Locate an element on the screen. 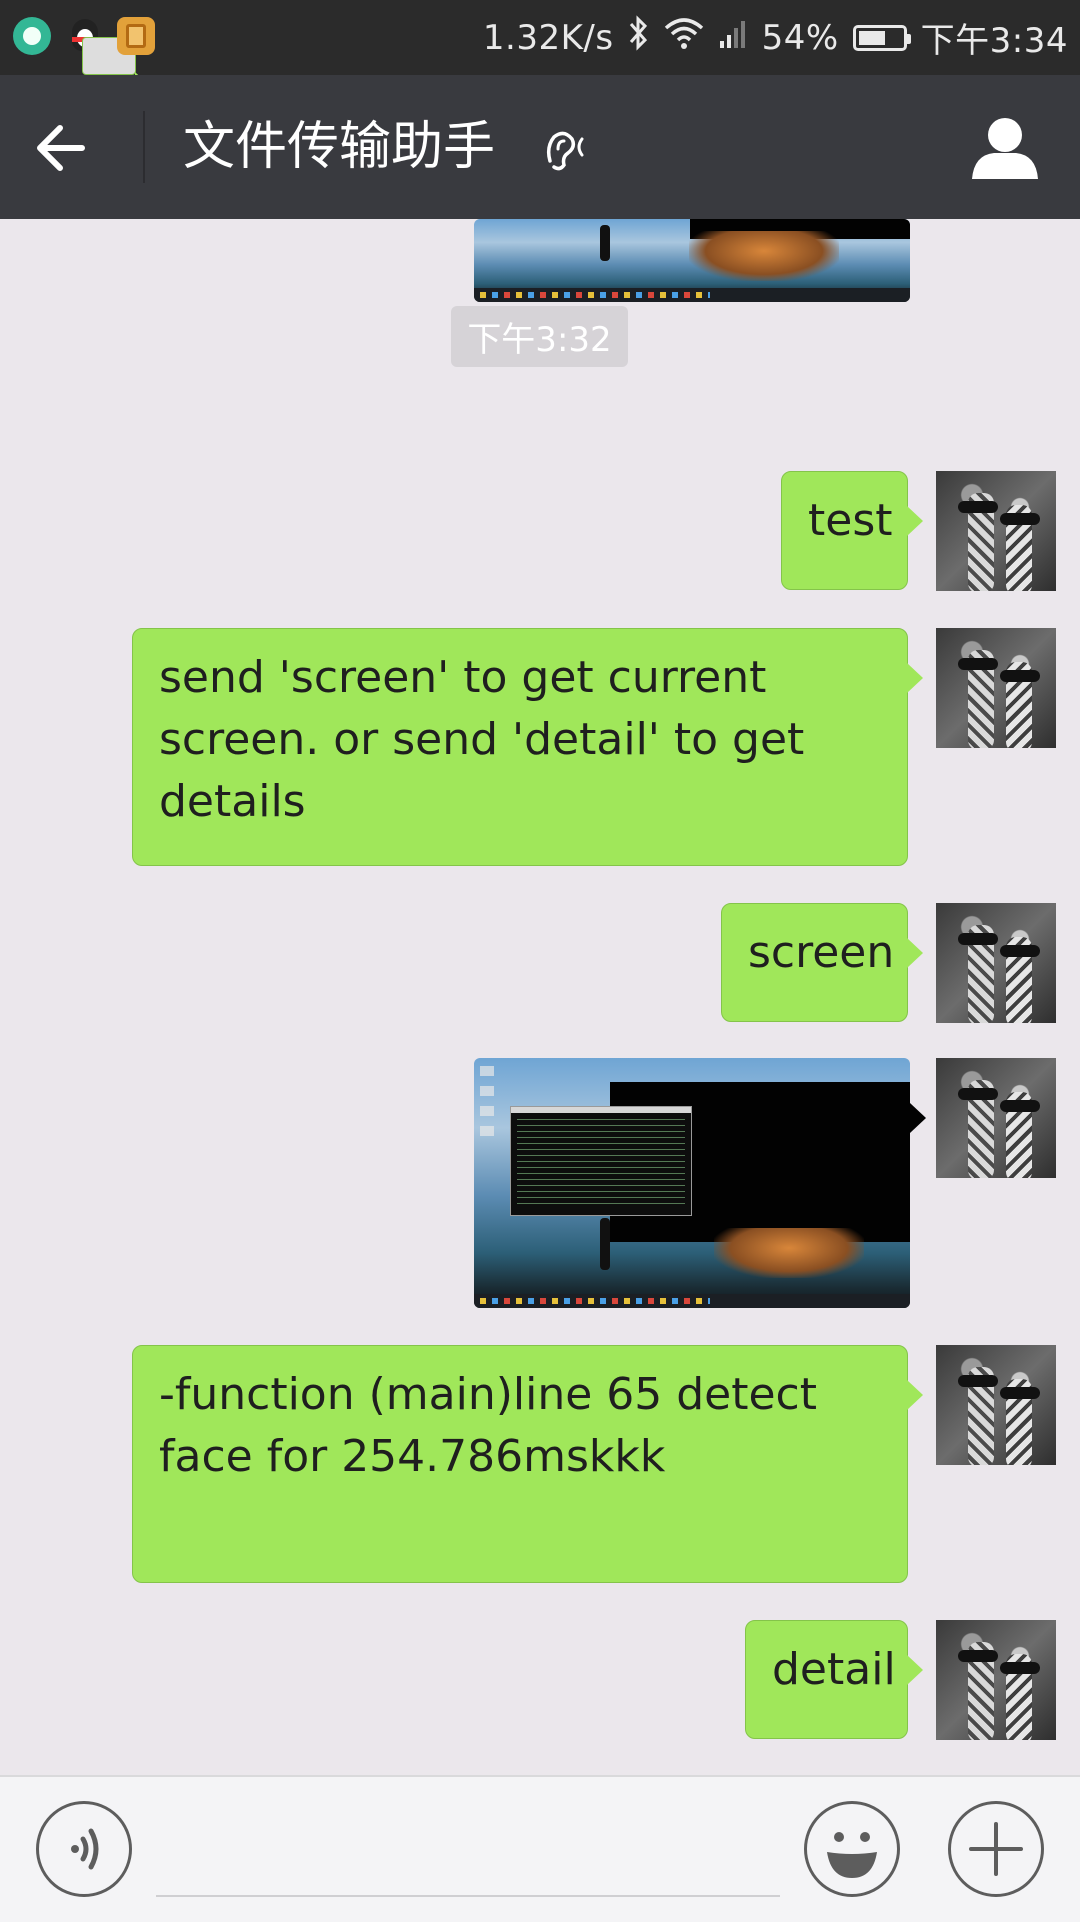  chat-info-button is located at coordinates (1005, 148).